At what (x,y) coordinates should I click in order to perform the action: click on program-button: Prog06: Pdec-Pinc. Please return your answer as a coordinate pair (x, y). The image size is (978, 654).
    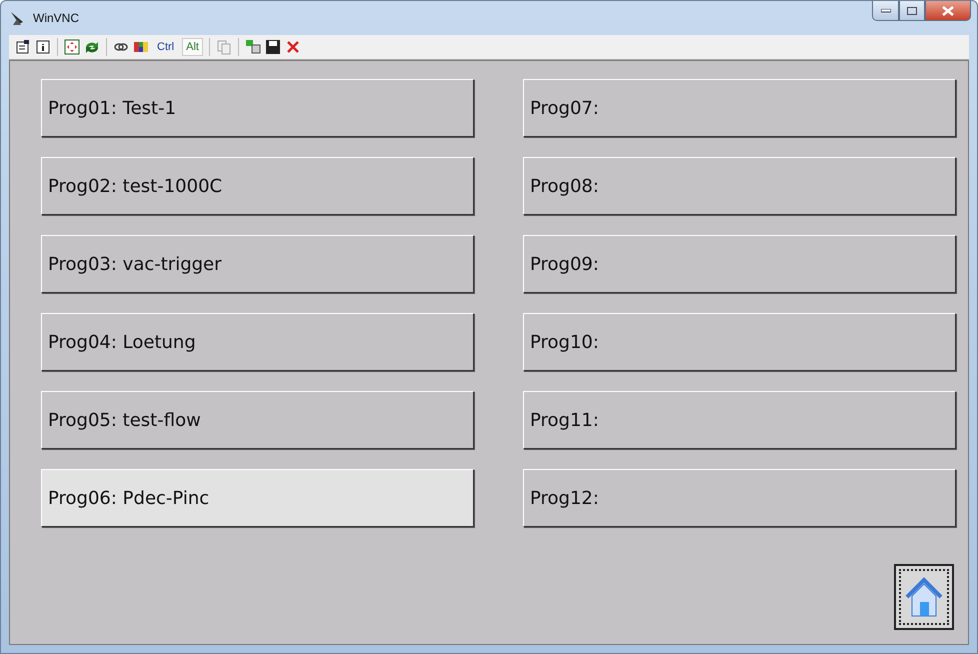
    Looking at the image, I should click on (257, 498).